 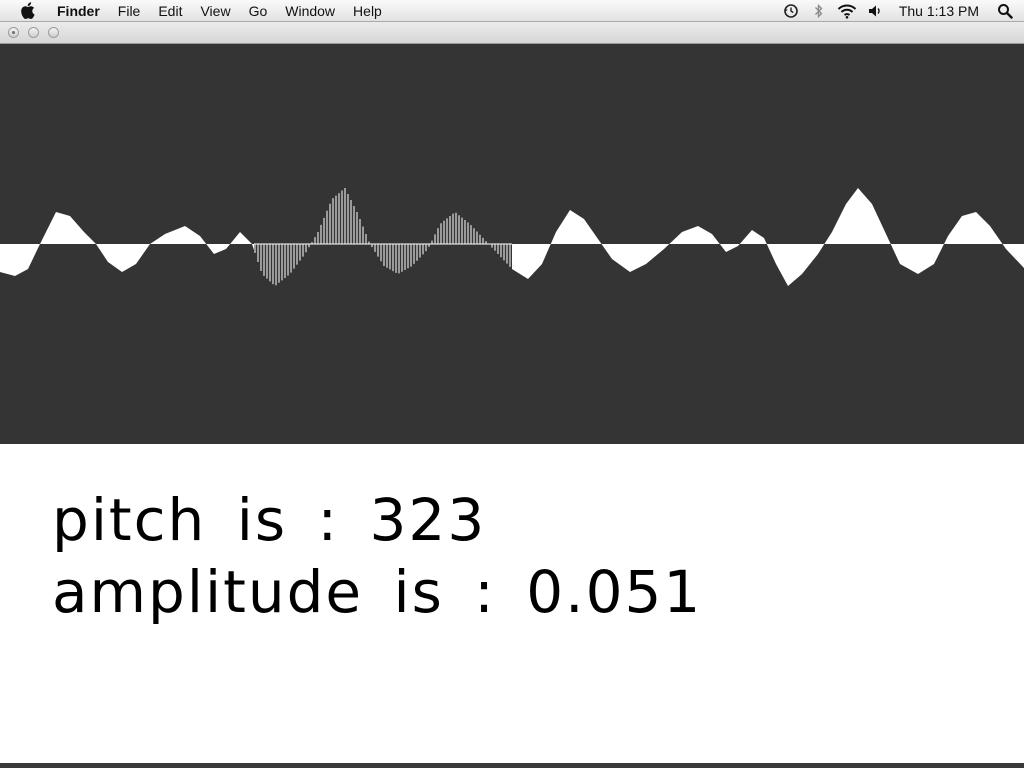 What do you see at coordinates (27, 11) in the screenshot?
I see `apple-menu-icon` at bounding box center [27, 11].